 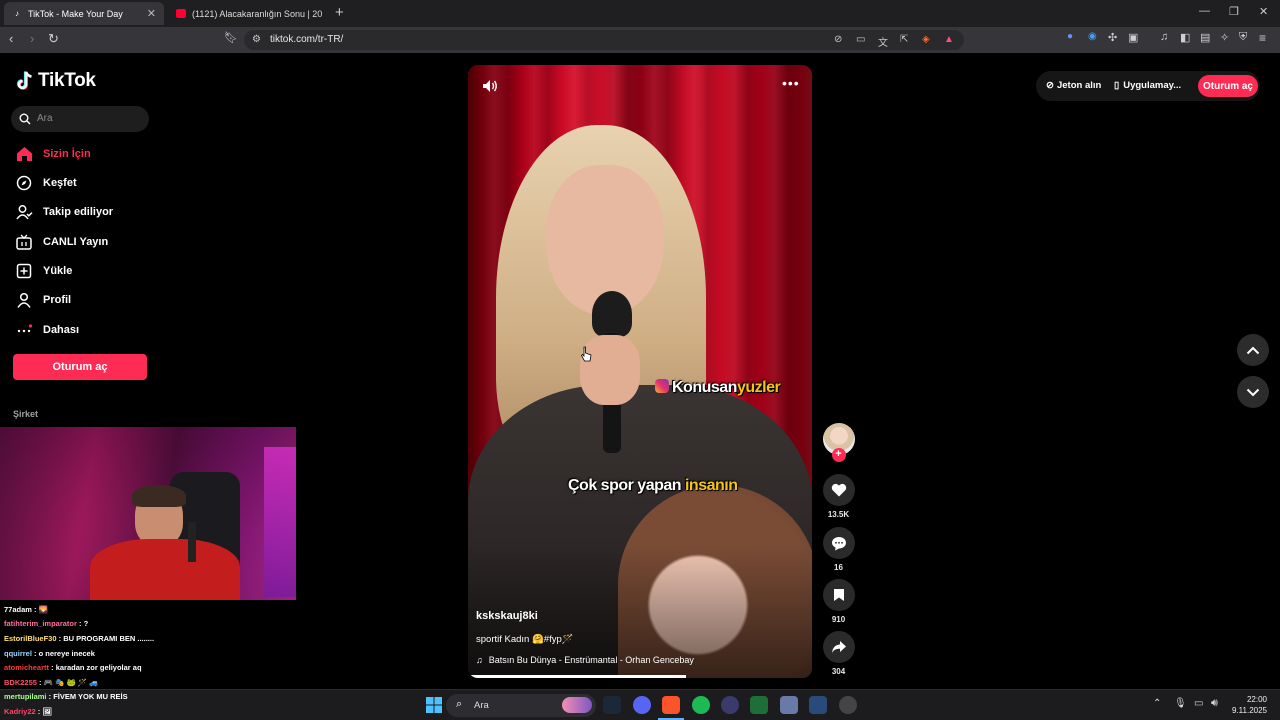 I want to click on comment-count: 16, so click(x=838, y=567).